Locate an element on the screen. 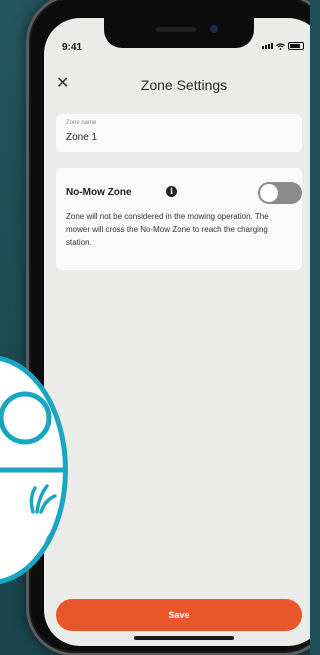 Image resolution: width=320 pixels, height=655 pixels. zone-name-value: Zone 1 is located at coordinates (81, 137).